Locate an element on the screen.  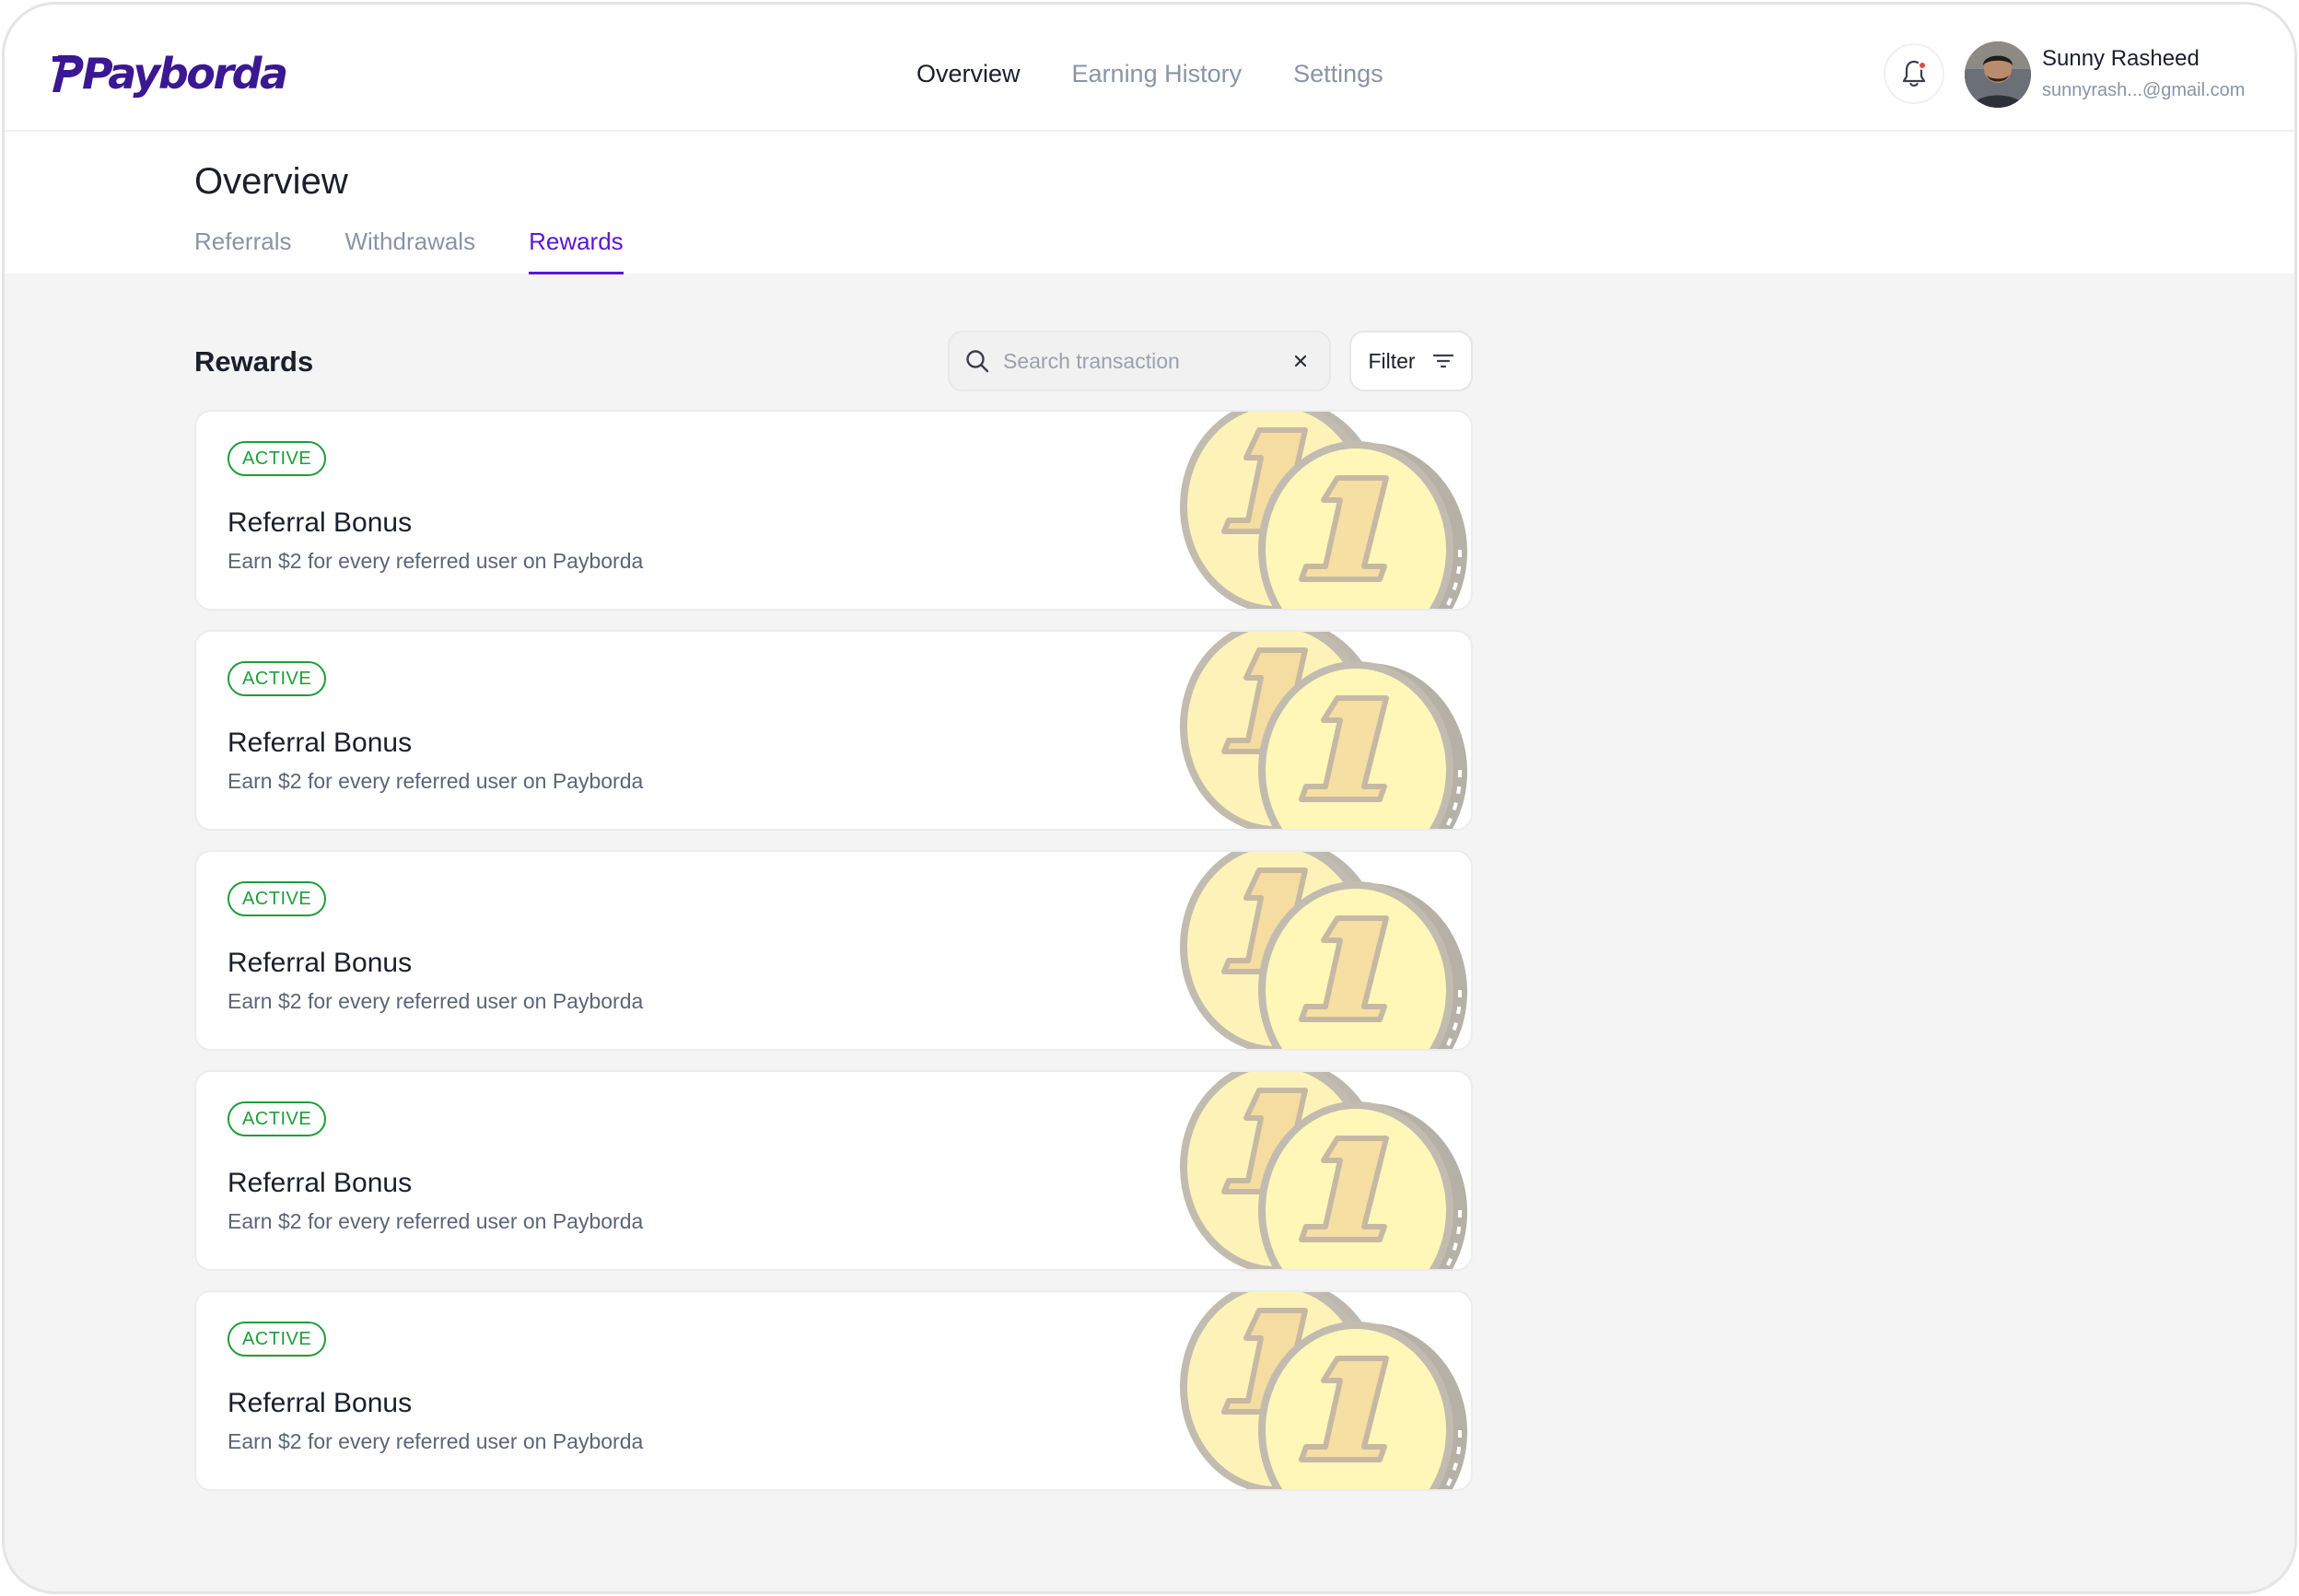
brand-name: Payborda is located at coordinates (185, 74).